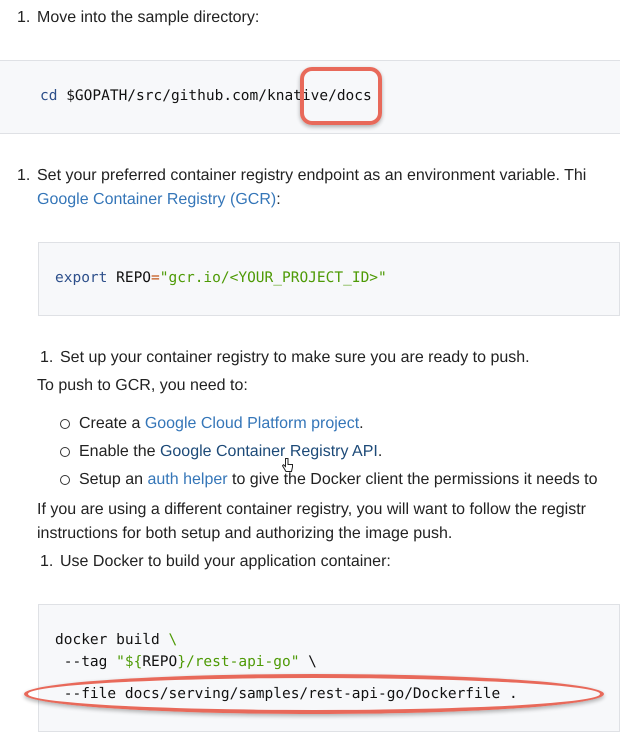 The width and height of the screenshot is (620, 737). Describe the element at coordinates (116, 640) in the screenshot. I see `code-line: docker build \` at that location.